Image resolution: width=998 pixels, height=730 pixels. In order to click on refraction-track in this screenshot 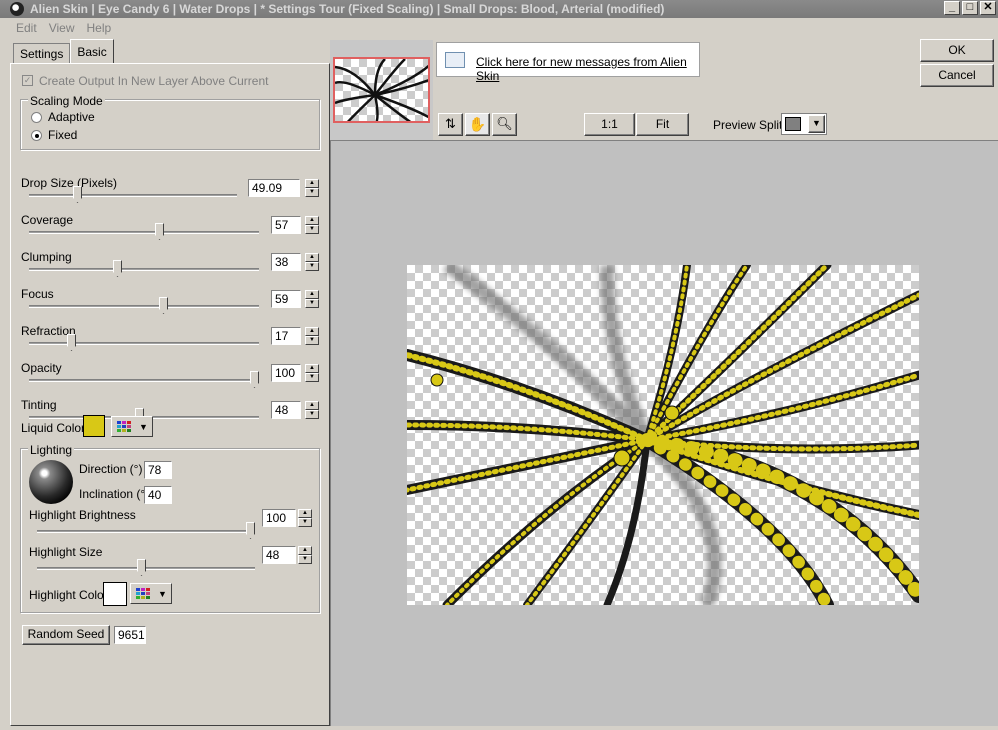, I will do `click(144, 343)`.